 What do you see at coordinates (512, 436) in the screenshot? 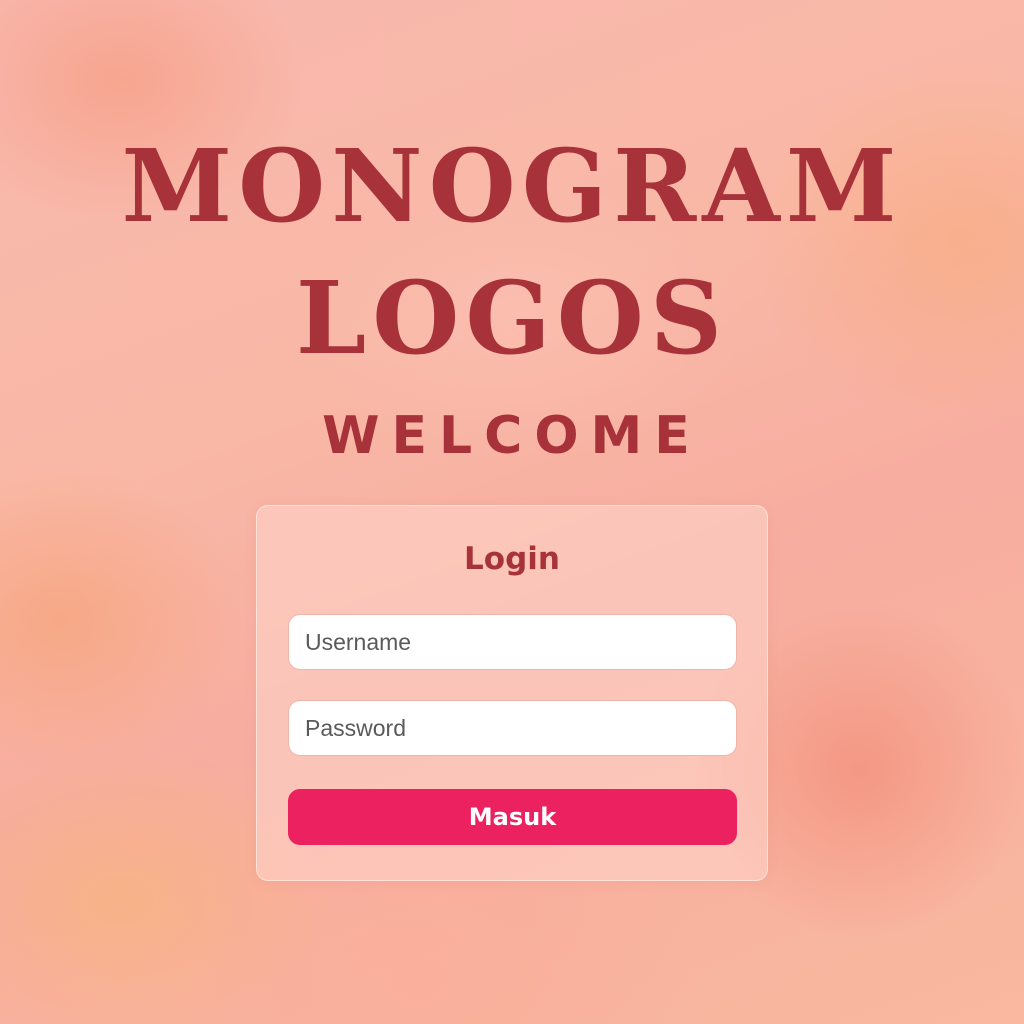
I see `welcome-heading: WELCOME` at bounding box center [512, 436].